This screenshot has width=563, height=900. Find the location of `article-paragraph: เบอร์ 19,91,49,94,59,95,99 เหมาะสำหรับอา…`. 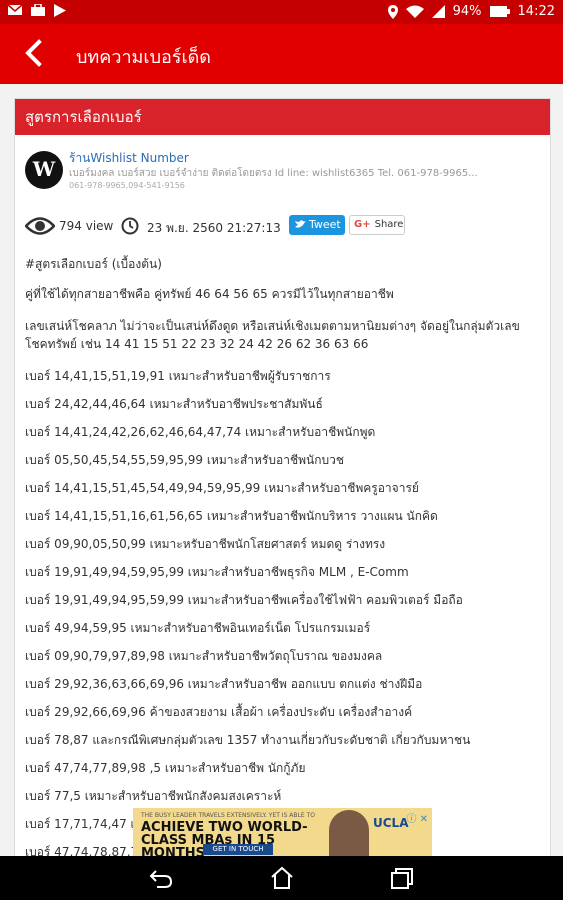

article-paragraph: เบอร์ 19,91,49,94,59,95,99 เหมาะสำหรับอา… is located at coordinates (217, 572).